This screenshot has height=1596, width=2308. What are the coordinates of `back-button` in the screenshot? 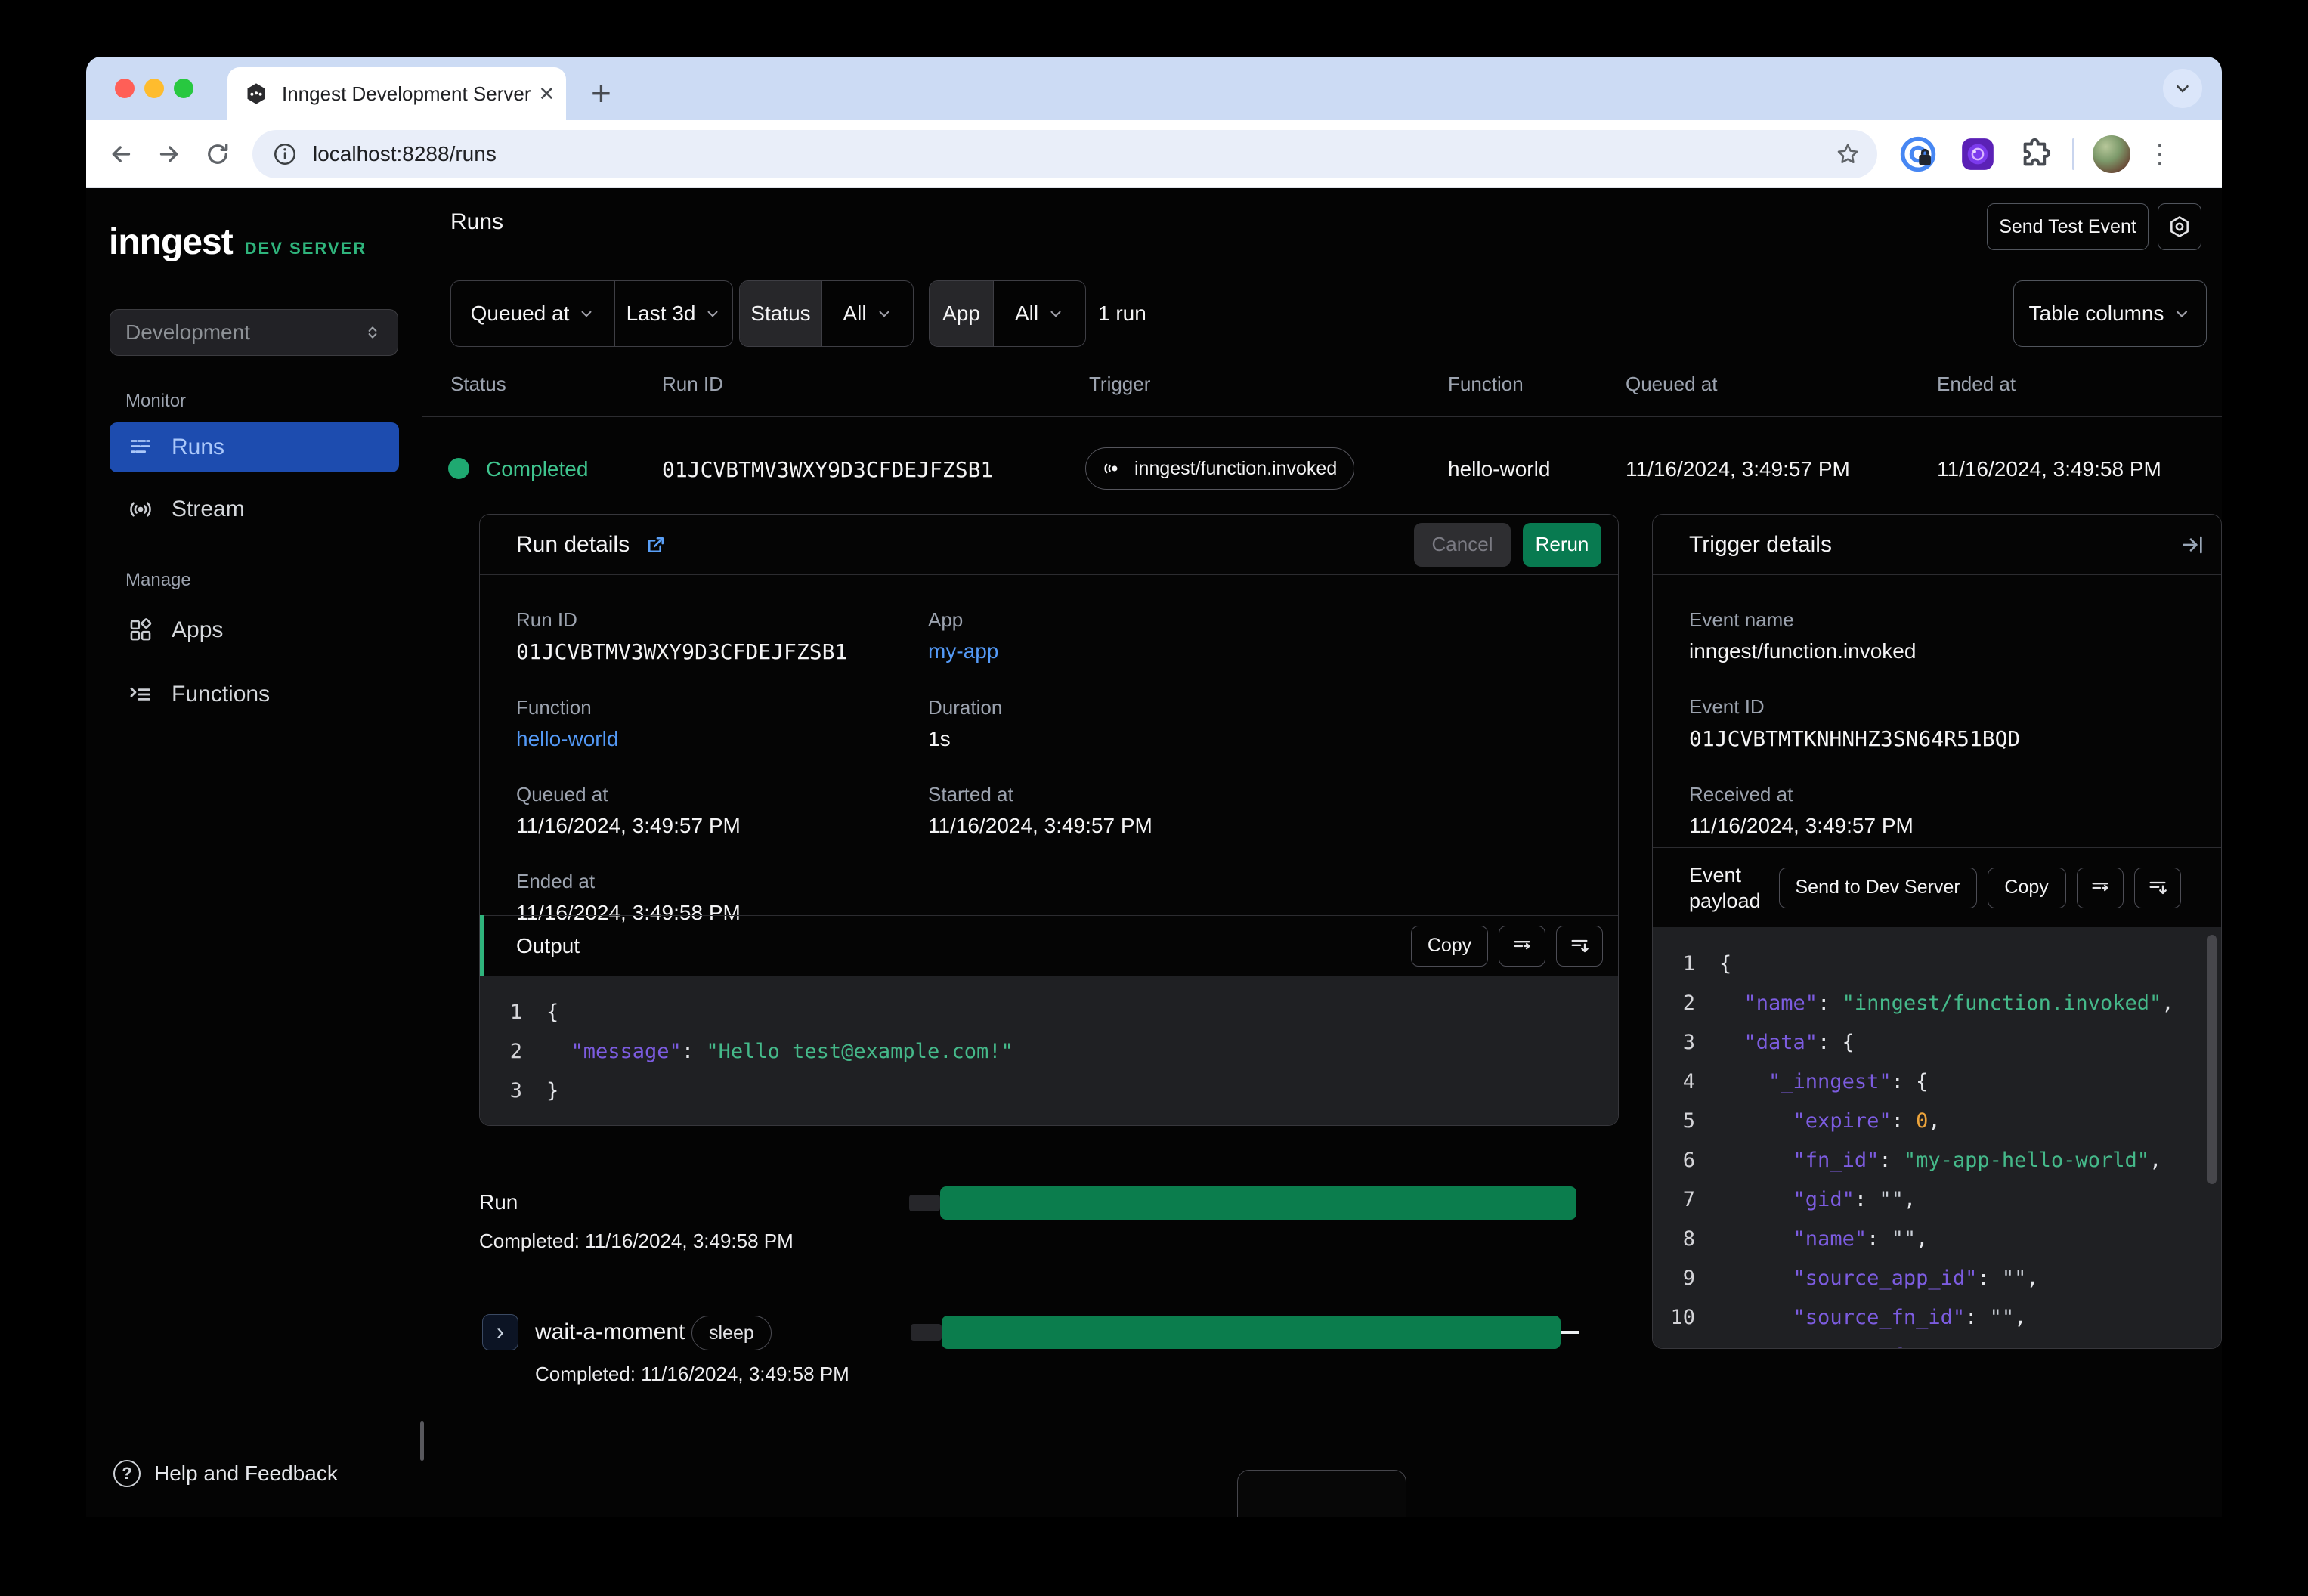 It's located at (121, 154).